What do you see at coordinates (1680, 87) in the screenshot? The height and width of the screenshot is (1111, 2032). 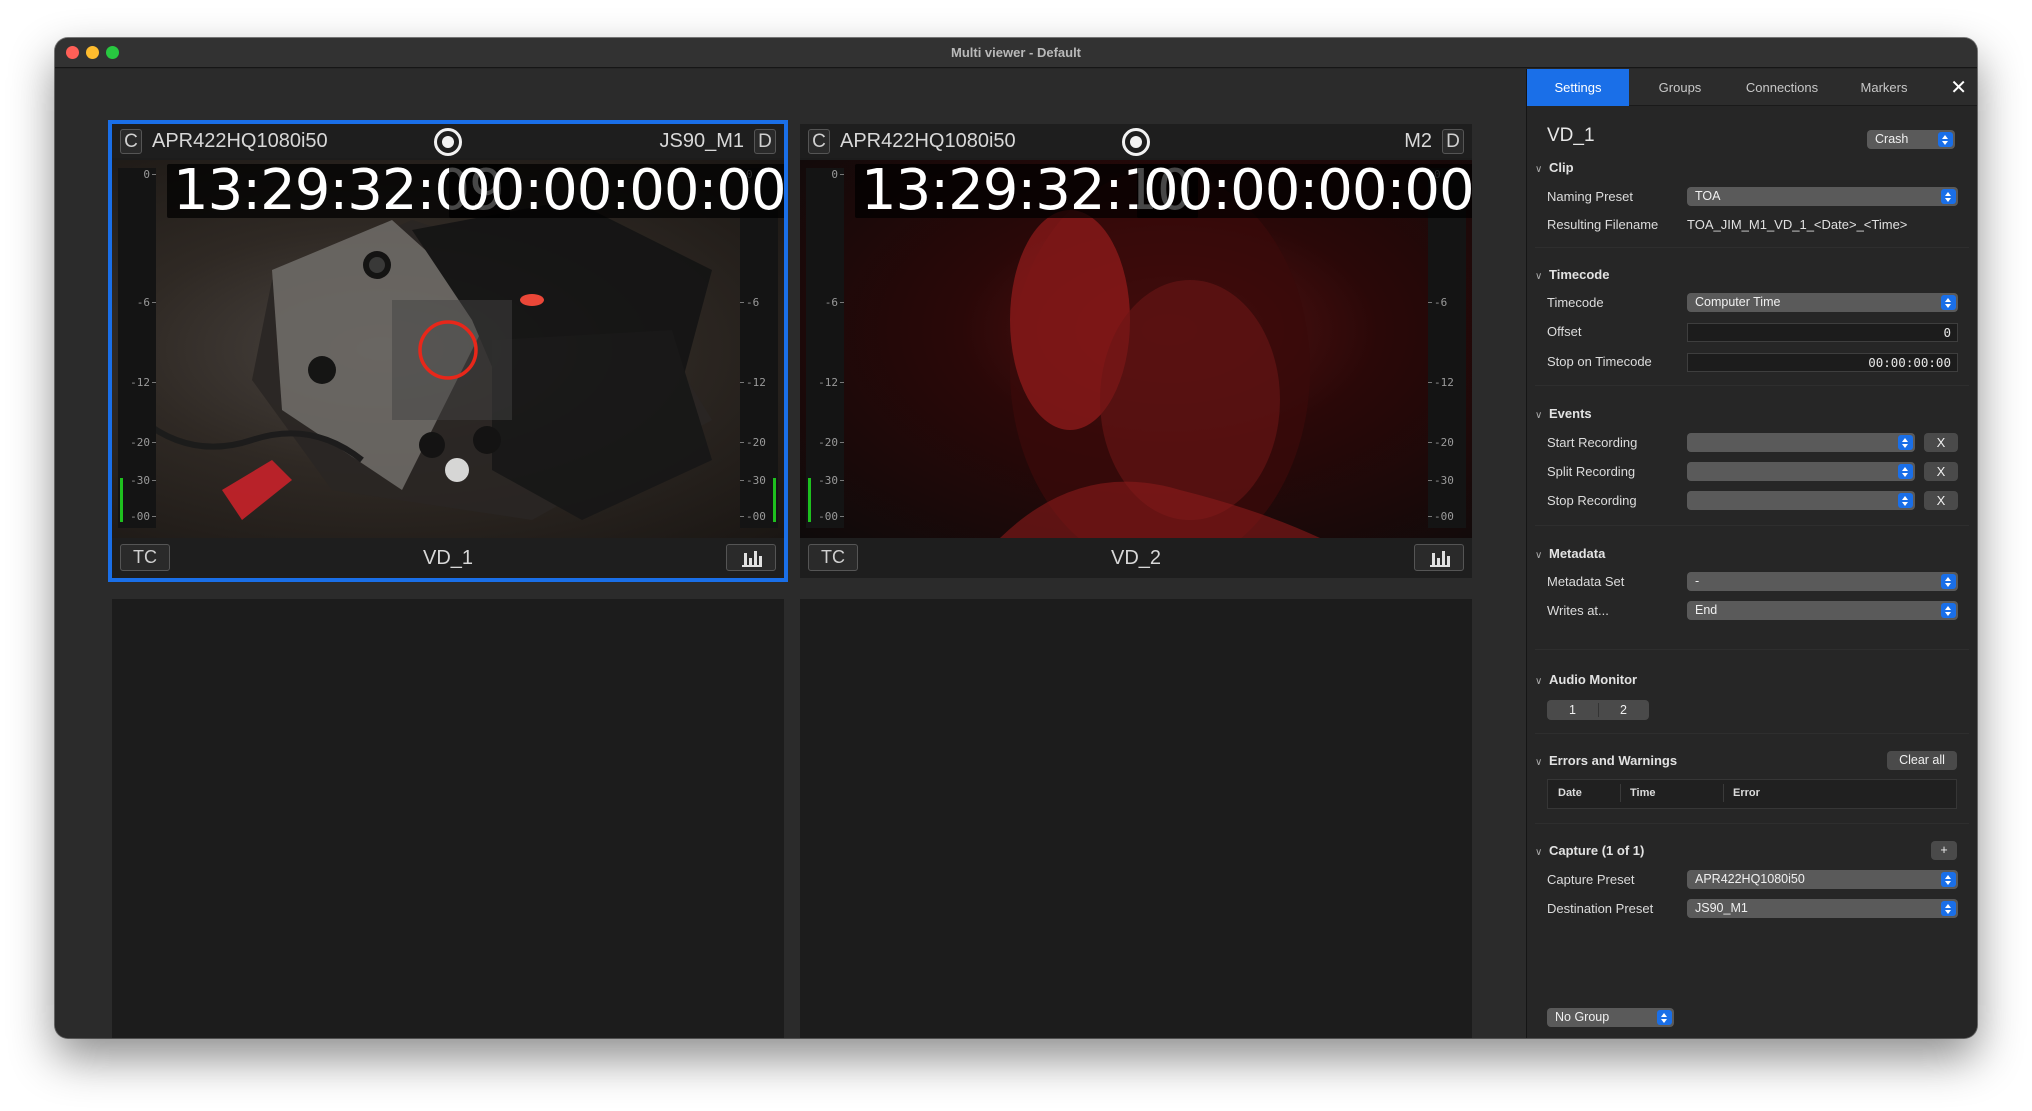 I see `tab-groups: Groups` at bounding box center [1680, 87].